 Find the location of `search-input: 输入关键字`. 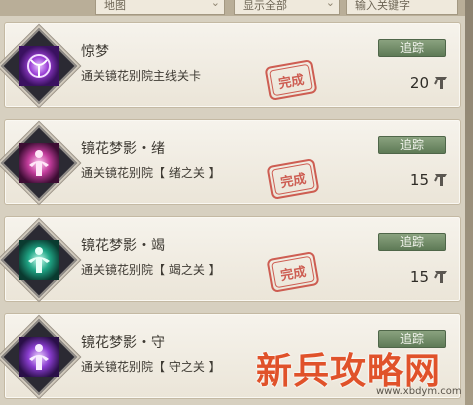

search-input: 输入关键字 is located at coordinates (402, 7).